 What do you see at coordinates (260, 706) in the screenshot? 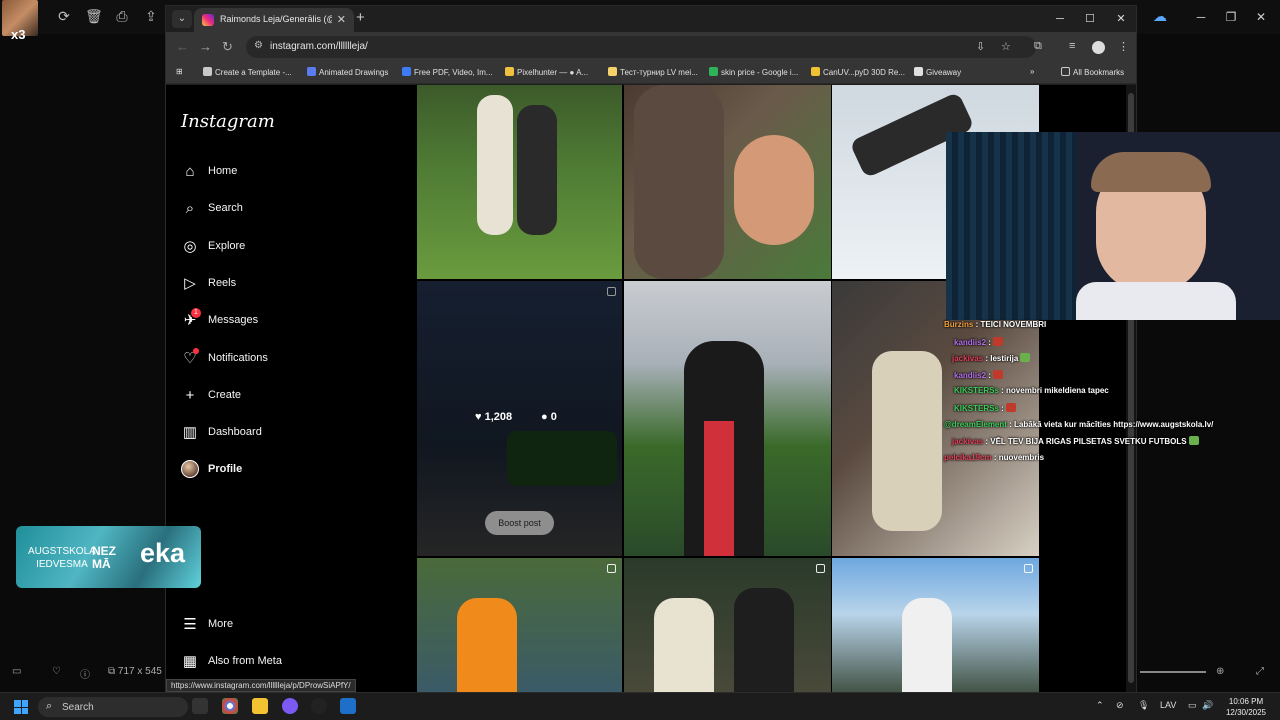
I see `file-explorer-icon` at bounding box center [260, 706].